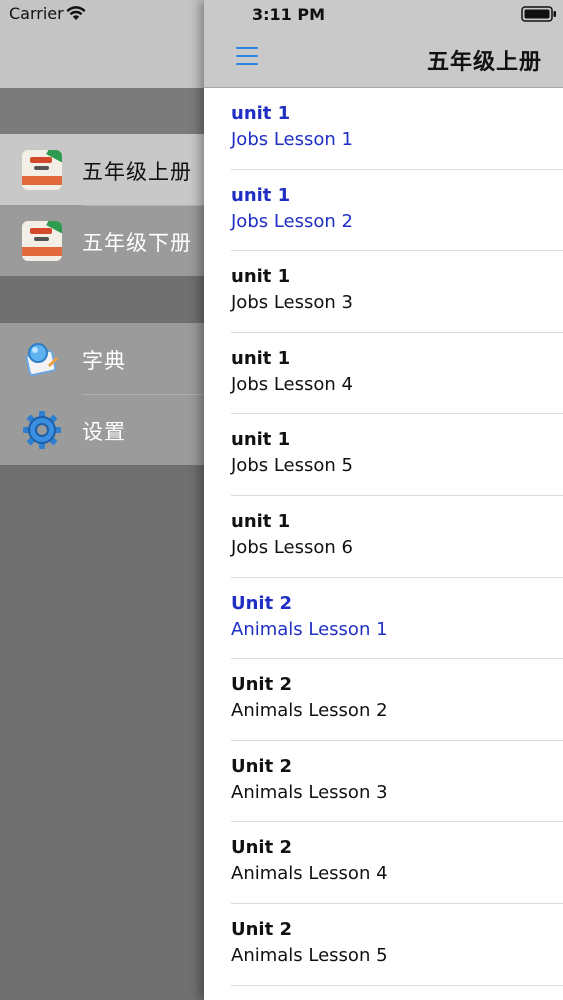  What do you see at coordinates (292, 221) in the screenshot?
I see `lesson-label: Jobs Lesson 2` at bounding box center [292, 221].